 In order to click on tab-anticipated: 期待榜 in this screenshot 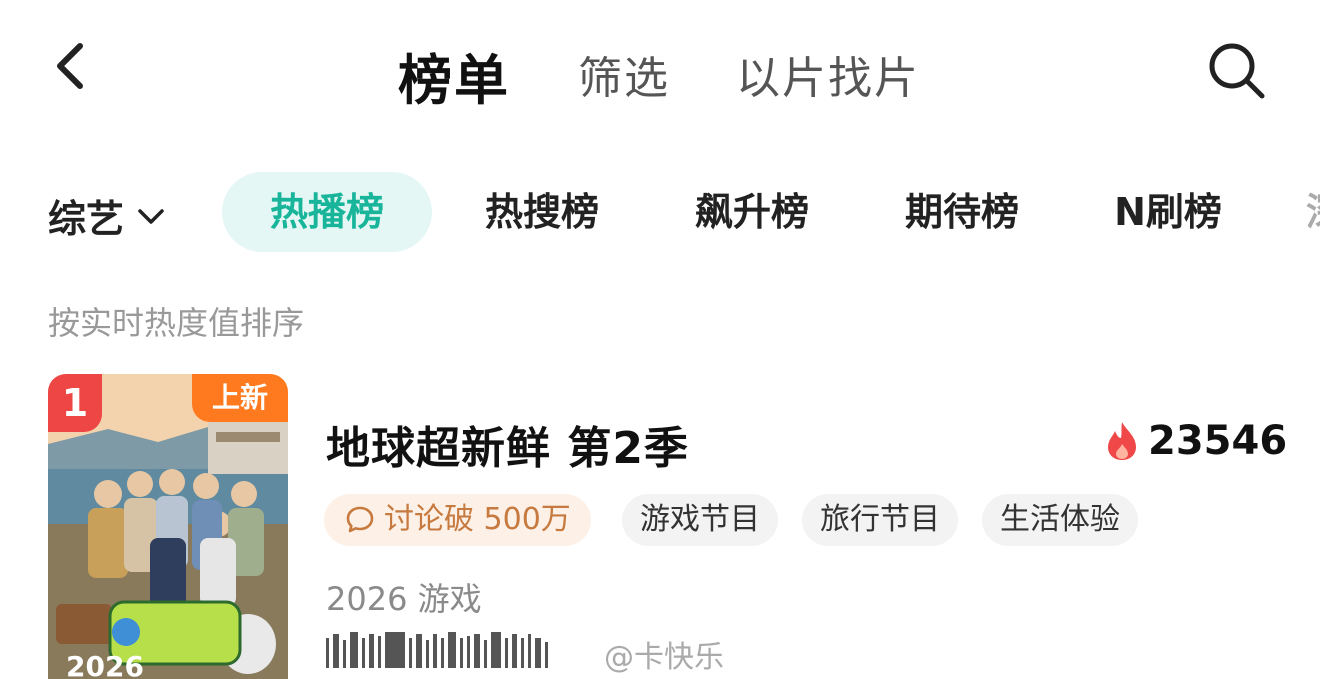, I will do `click(962, 212)`.